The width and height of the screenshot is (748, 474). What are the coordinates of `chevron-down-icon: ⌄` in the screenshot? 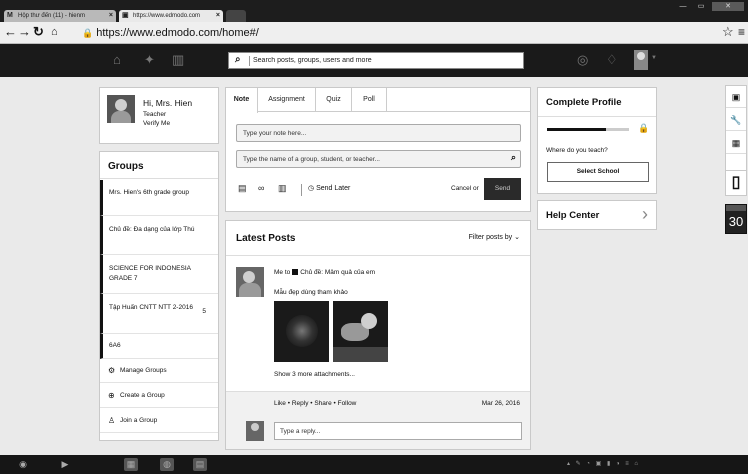 It's located at (517, 237).